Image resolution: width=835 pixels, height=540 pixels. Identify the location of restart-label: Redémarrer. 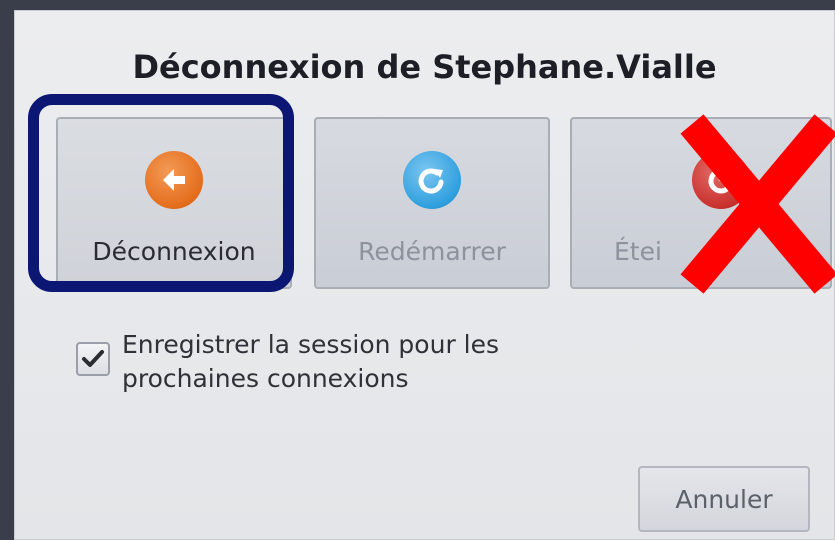
(432, 251).